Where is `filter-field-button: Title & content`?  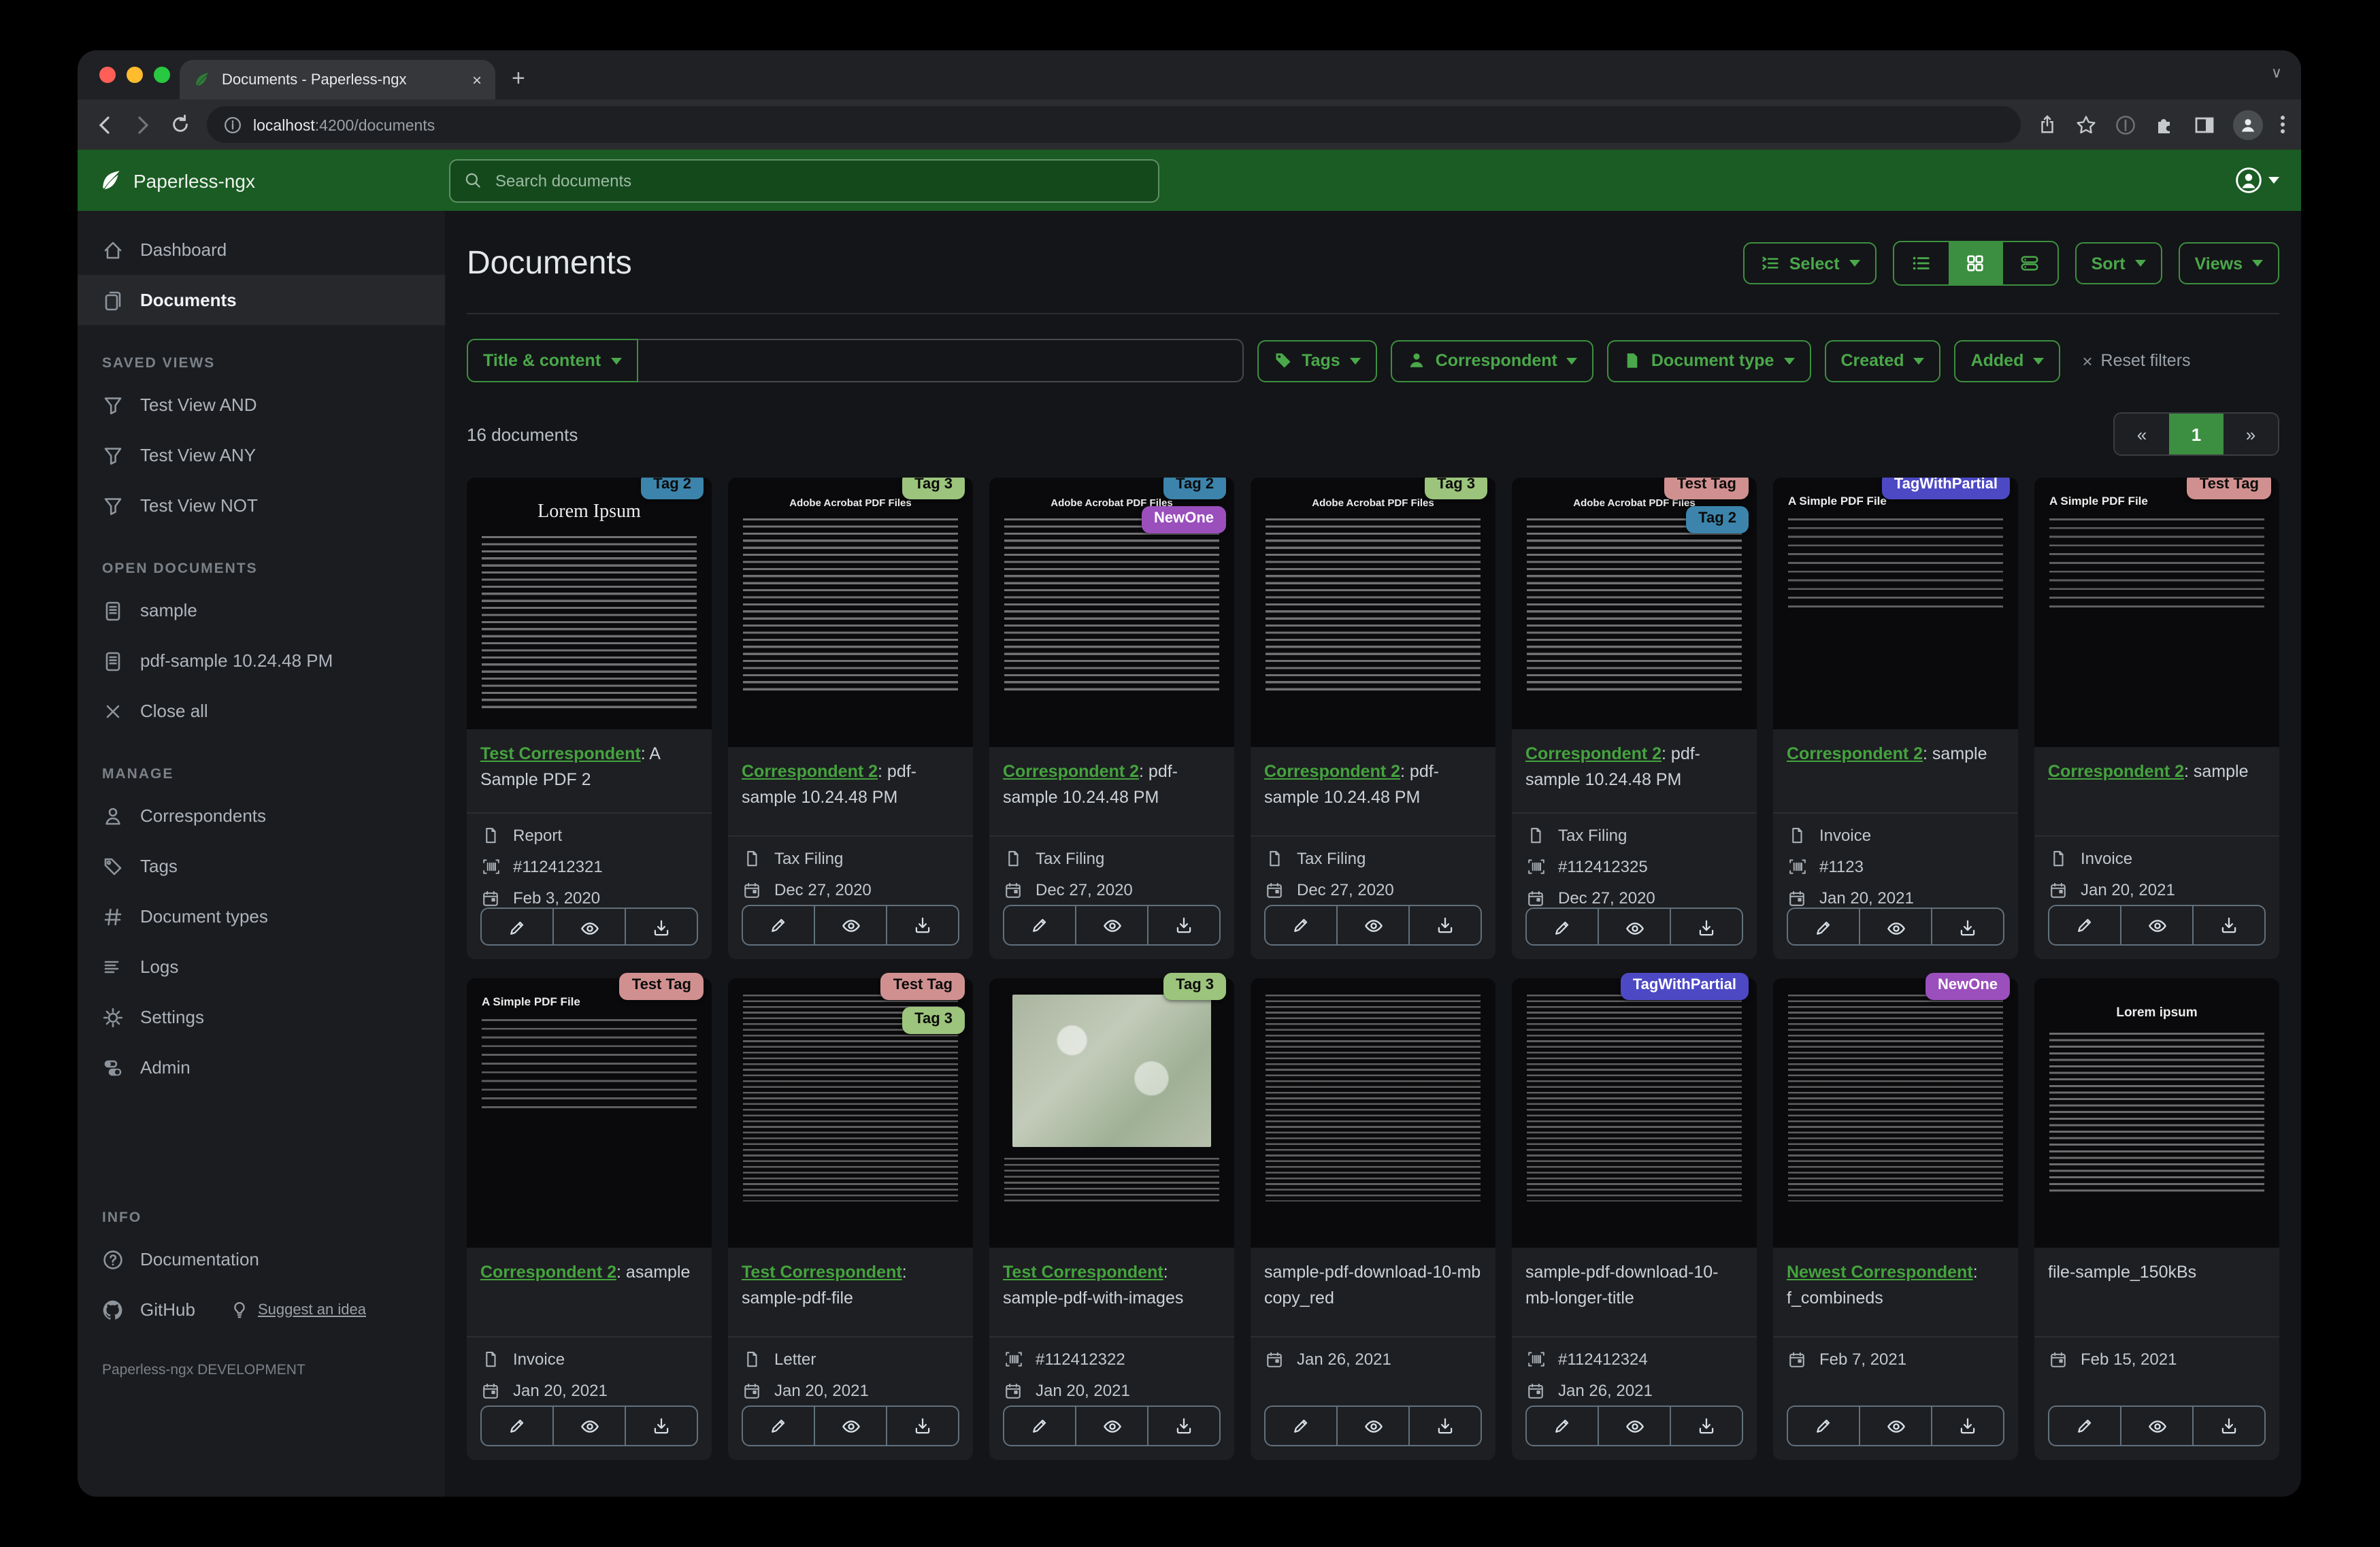
filter-field-button: Title & content is located at coordinates (552, 361).